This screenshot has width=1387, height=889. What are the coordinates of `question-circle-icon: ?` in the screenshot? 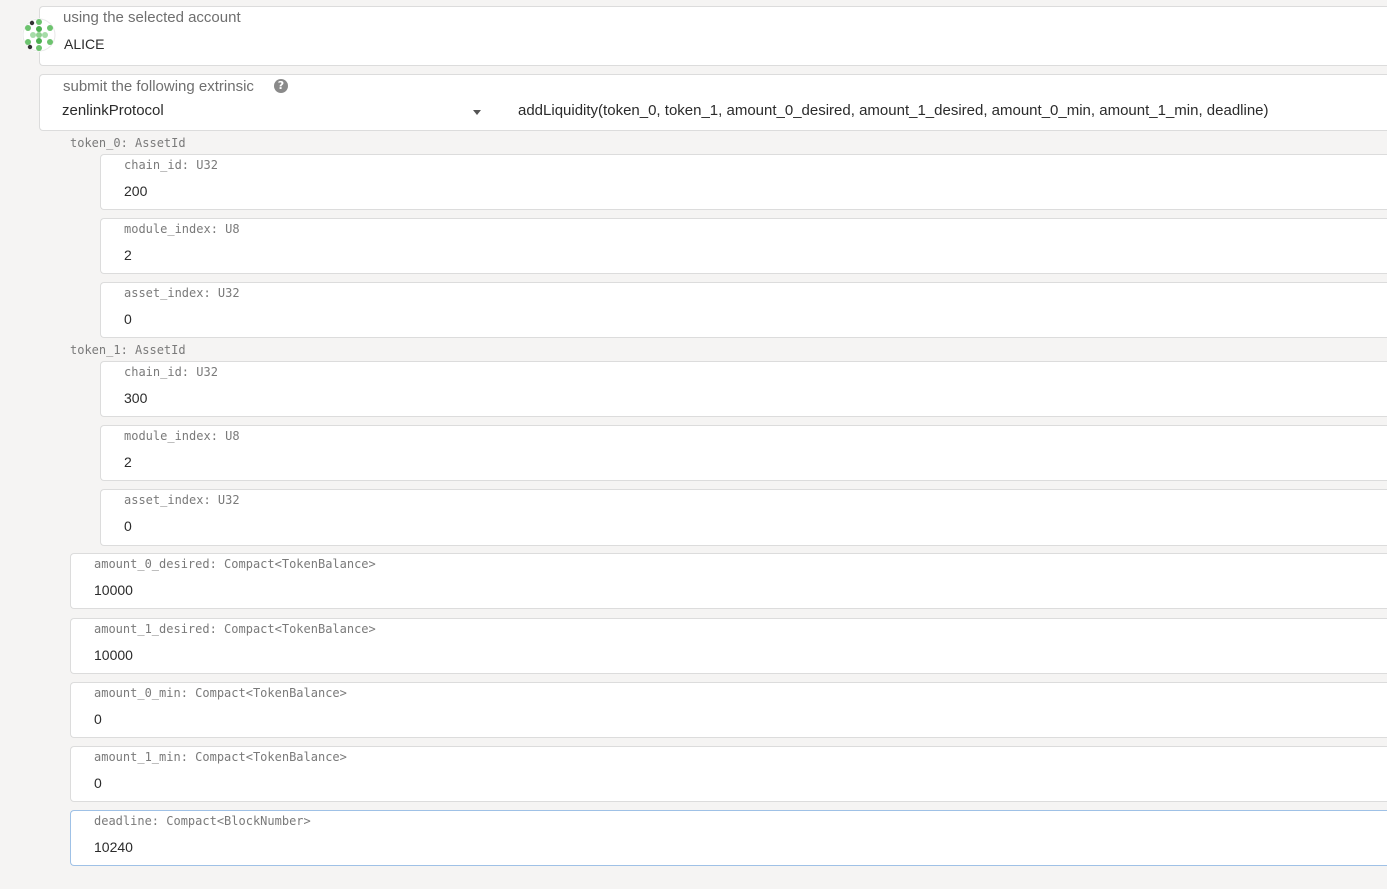 It's located at (281, 86).